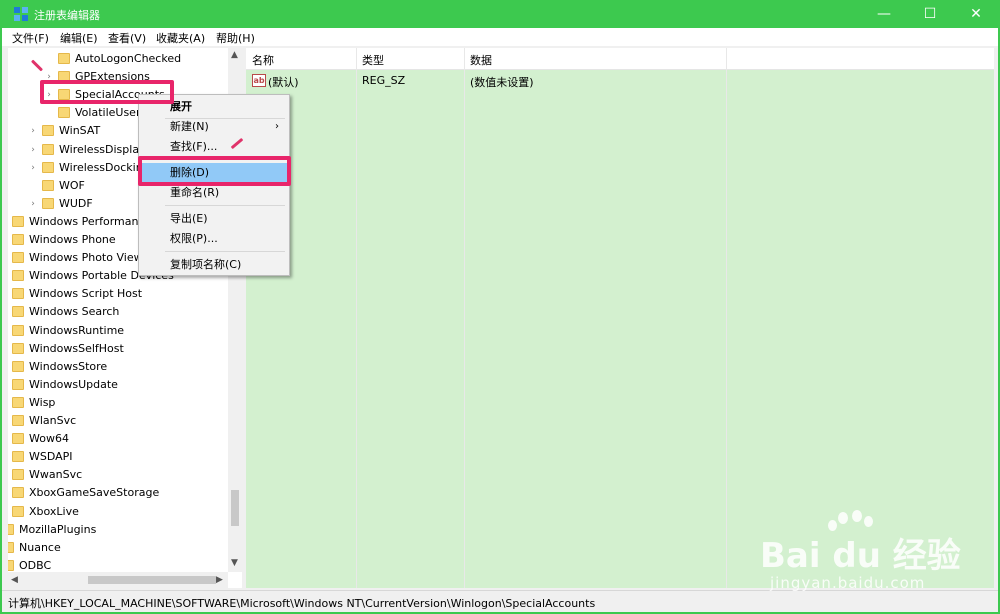 The image size is (1000, 614). What do you see at coordinates (79, 38) in the screenshot?
I see `menu-edit: 编辑(E)` at bounding box center [79, 38].